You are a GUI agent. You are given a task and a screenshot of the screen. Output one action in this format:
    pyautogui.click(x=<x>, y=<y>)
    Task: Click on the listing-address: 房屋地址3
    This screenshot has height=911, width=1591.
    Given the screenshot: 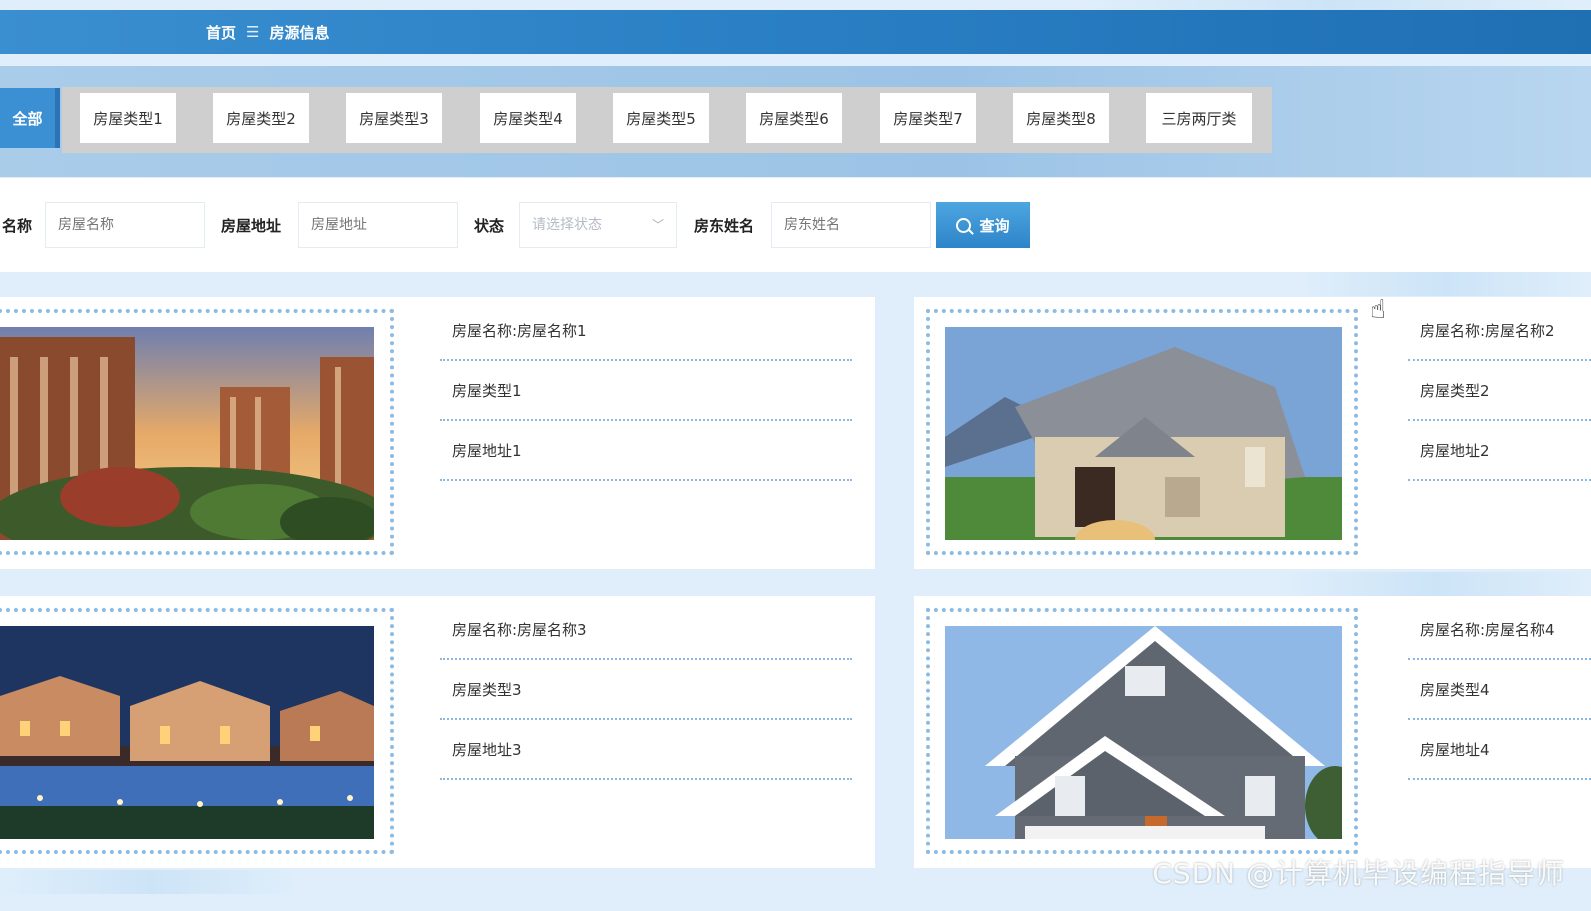 What is the action you would take?
    pyautogui.click(x=646, y=750)
    